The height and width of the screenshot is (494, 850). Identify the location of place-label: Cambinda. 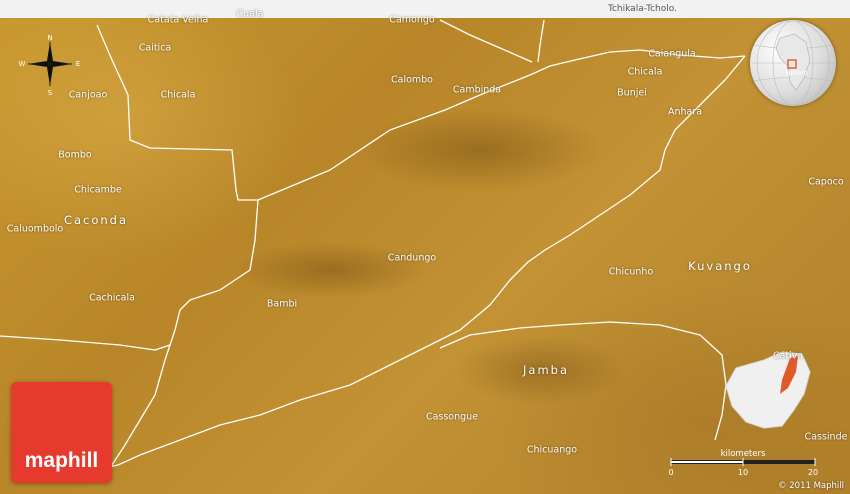
(477, 90).